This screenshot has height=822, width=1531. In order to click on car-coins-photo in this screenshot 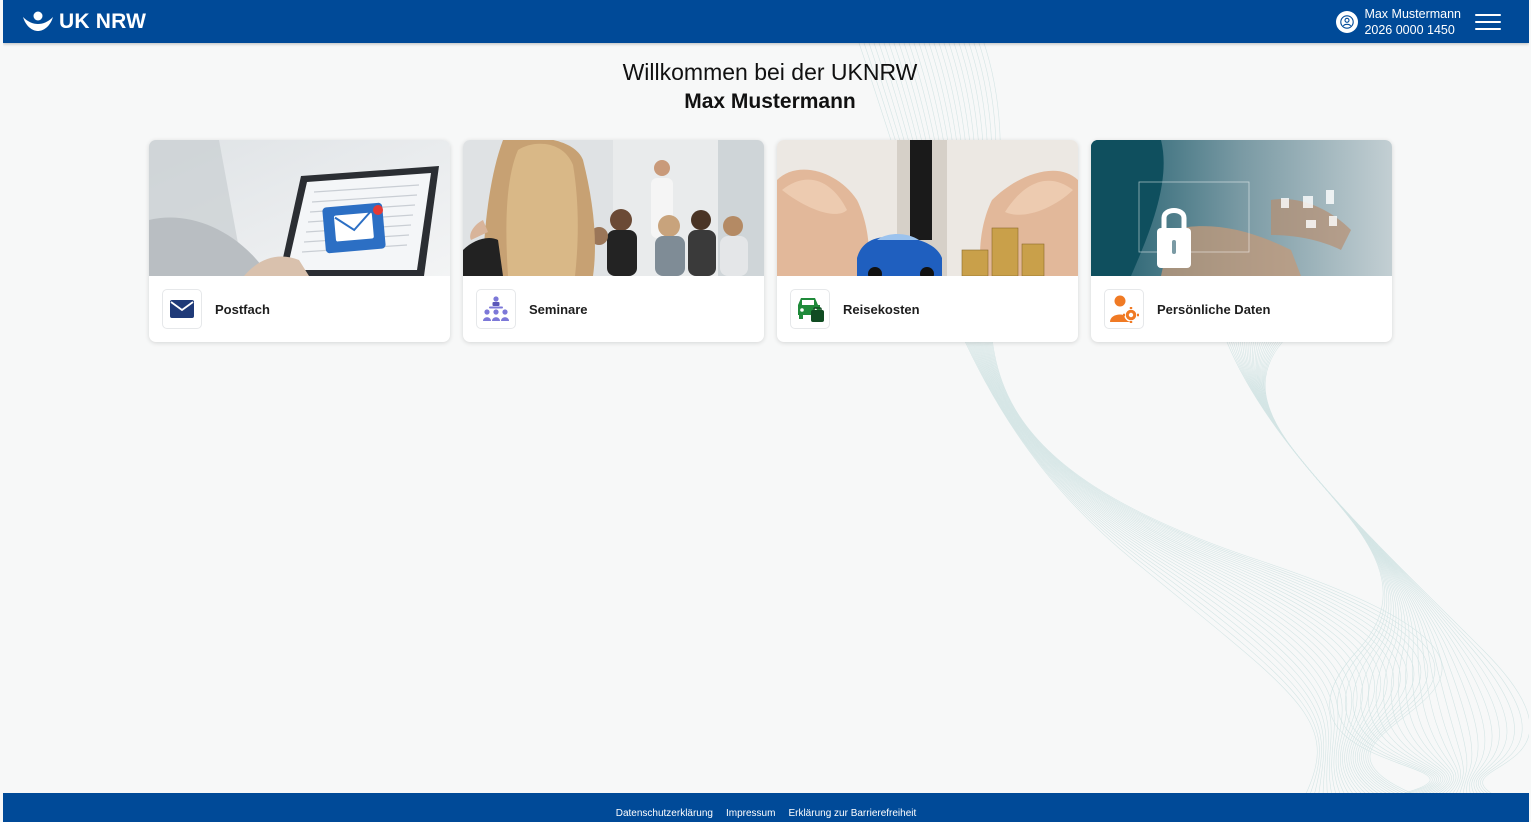, I will do `click(927, 208)`.